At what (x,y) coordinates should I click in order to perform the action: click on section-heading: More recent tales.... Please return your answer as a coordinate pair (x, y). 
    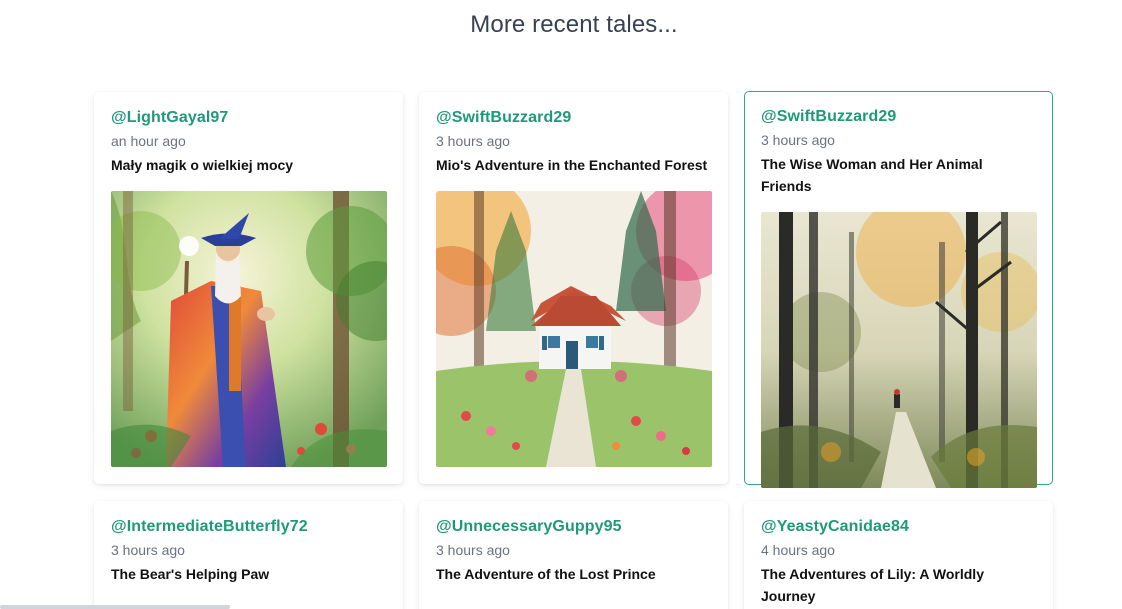
    Looking at the image, I should click on (574, 24).